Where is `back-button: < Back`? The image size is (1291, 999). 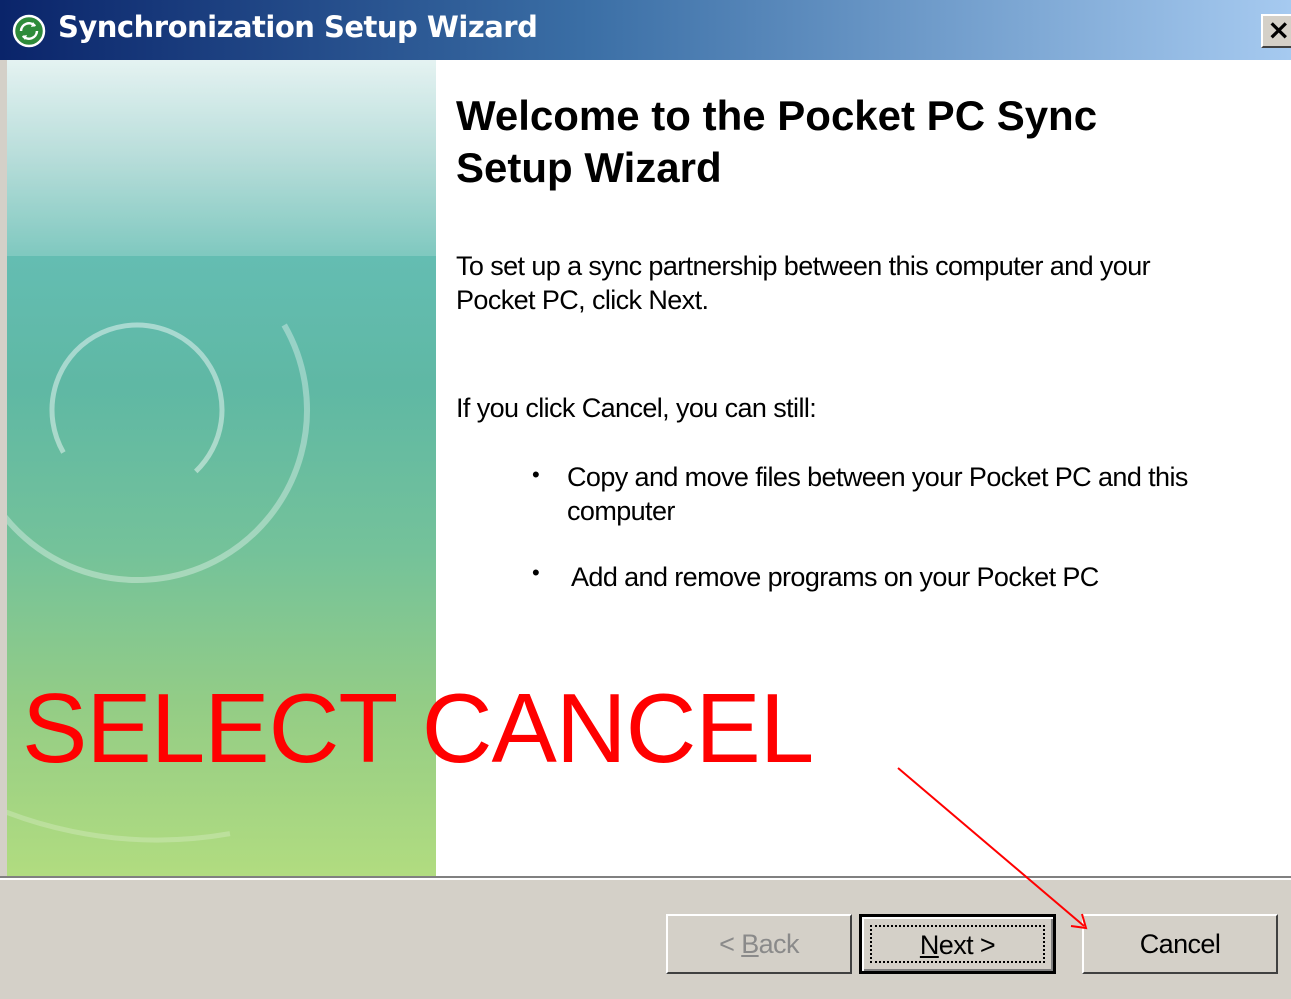 back-button: < Back is located at coordinates (759, 944).